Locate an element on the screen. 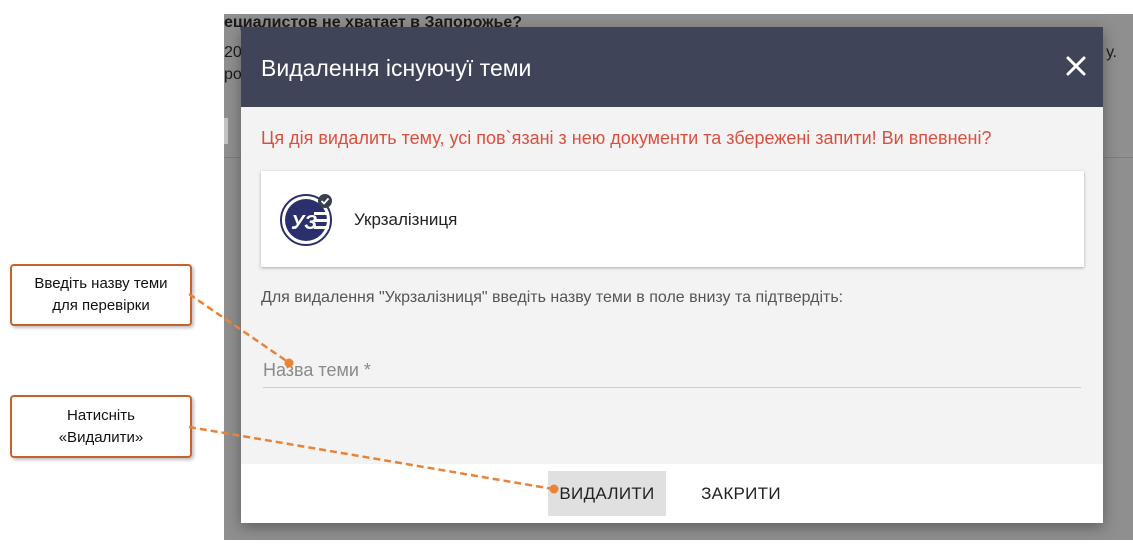 This screenshot has width=1133, height=554. close-icon is located at coordinates (1076, 66).